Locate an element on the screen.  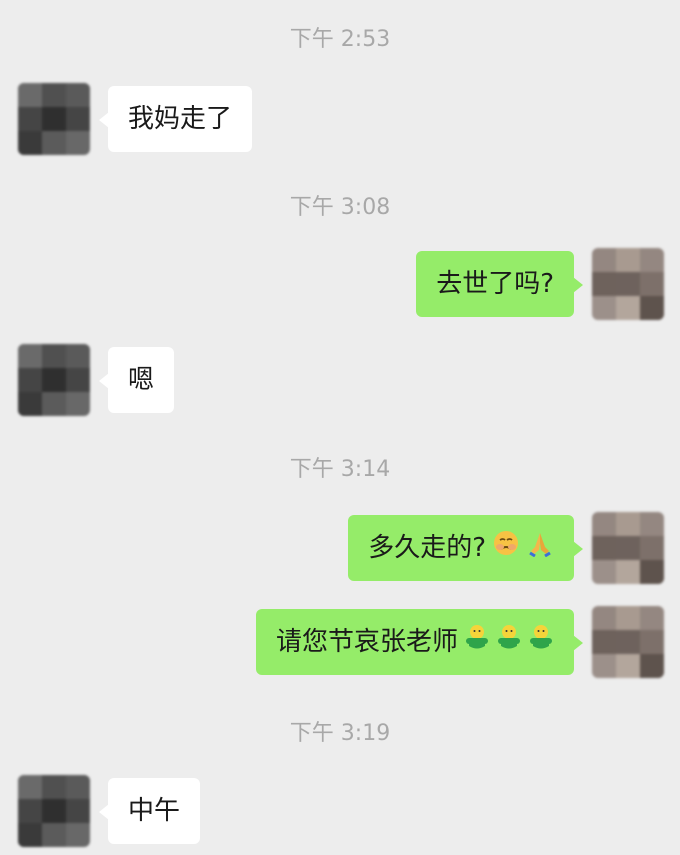
message-bubble-incoming: 我妈走了 is located at coordinates (175, 119).